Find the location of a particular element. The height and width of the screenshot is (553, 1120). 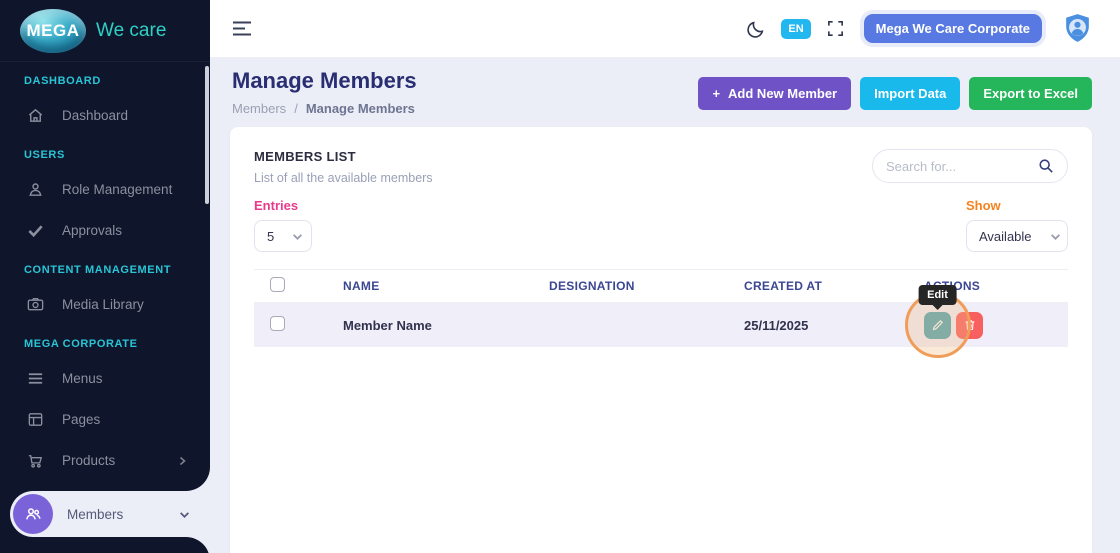

sidebar-item-role-management: Role Management is located at coordinates (105, 189).